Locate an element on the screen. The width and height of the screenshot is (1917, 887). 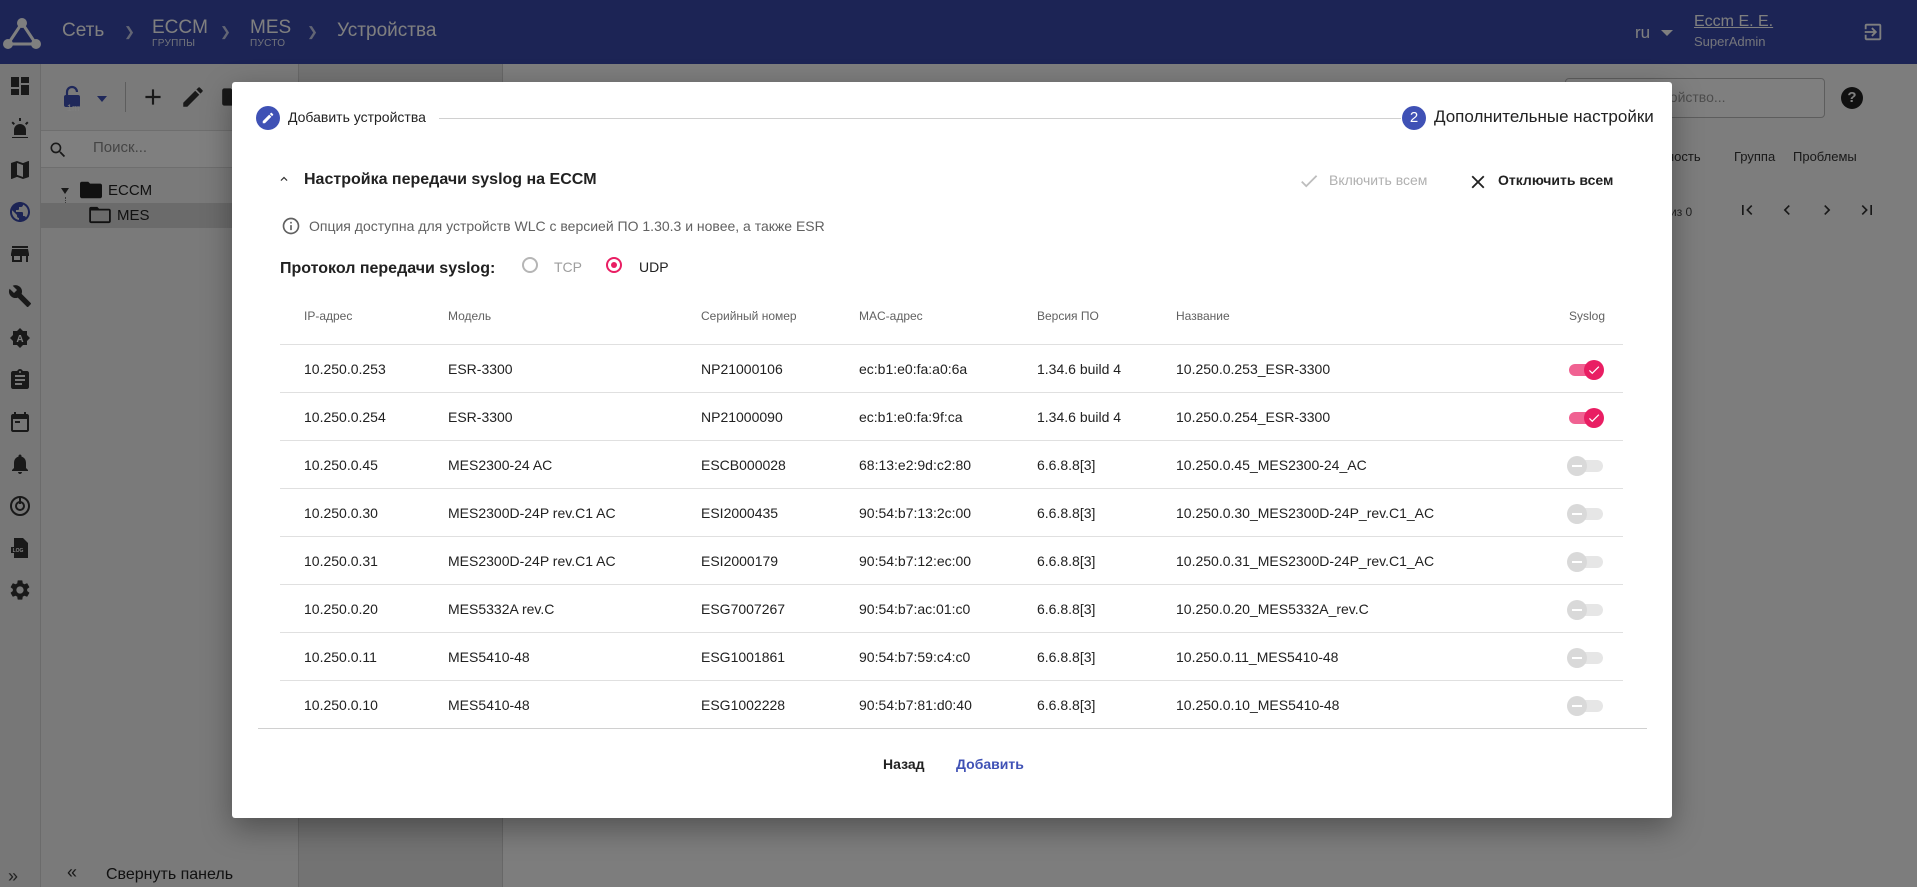
cell-serial: ESCB000028 is located at coordinates (743, 465).